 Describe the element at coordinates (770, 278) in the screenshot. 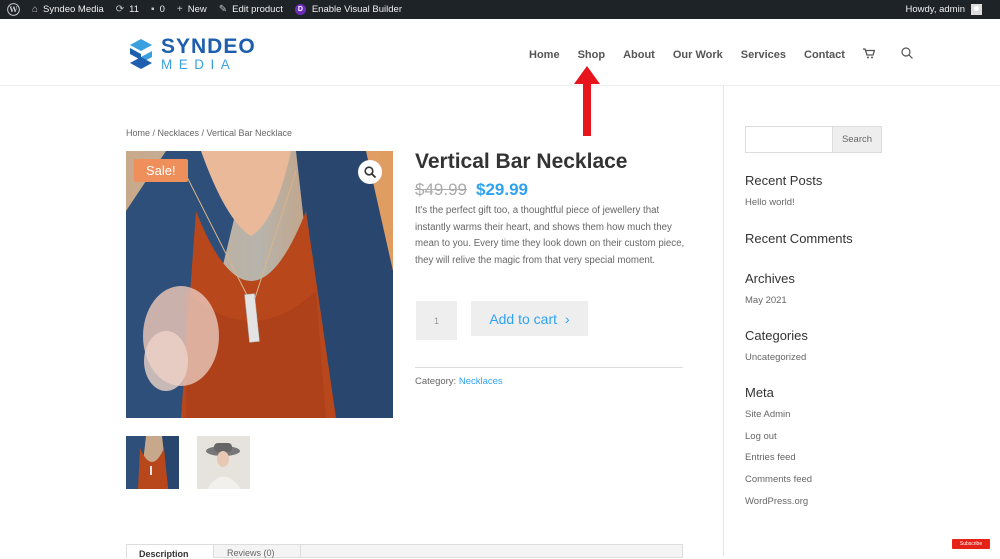

I see `archives-title: Archives` at that location.